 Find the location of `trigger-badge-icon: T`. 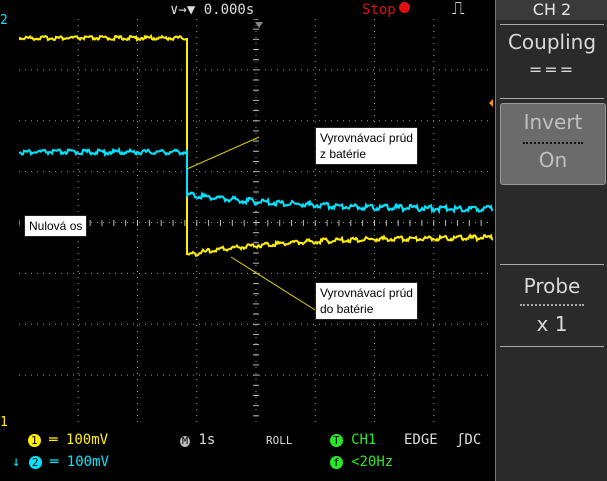

trigger-badge-icon: T is located at coordinates (336, 440).